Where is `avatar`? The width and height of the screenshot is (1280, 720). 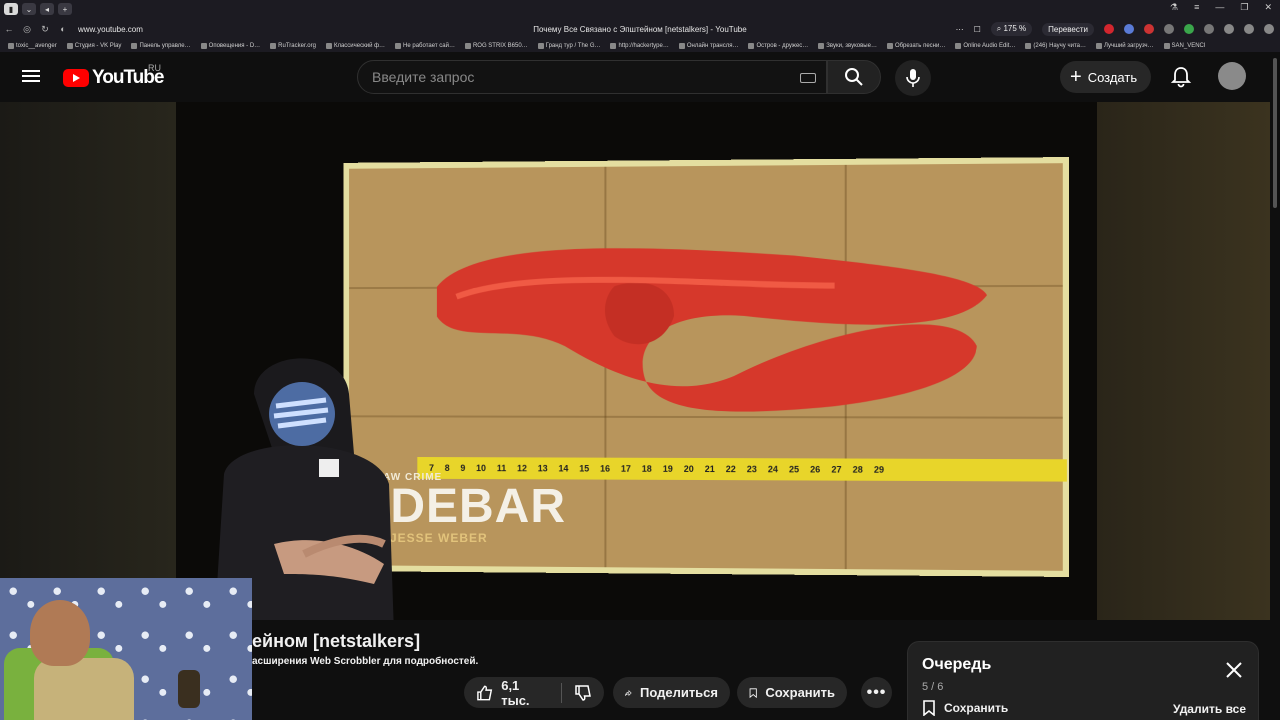 avatar is located at coordinates (1232, 76).